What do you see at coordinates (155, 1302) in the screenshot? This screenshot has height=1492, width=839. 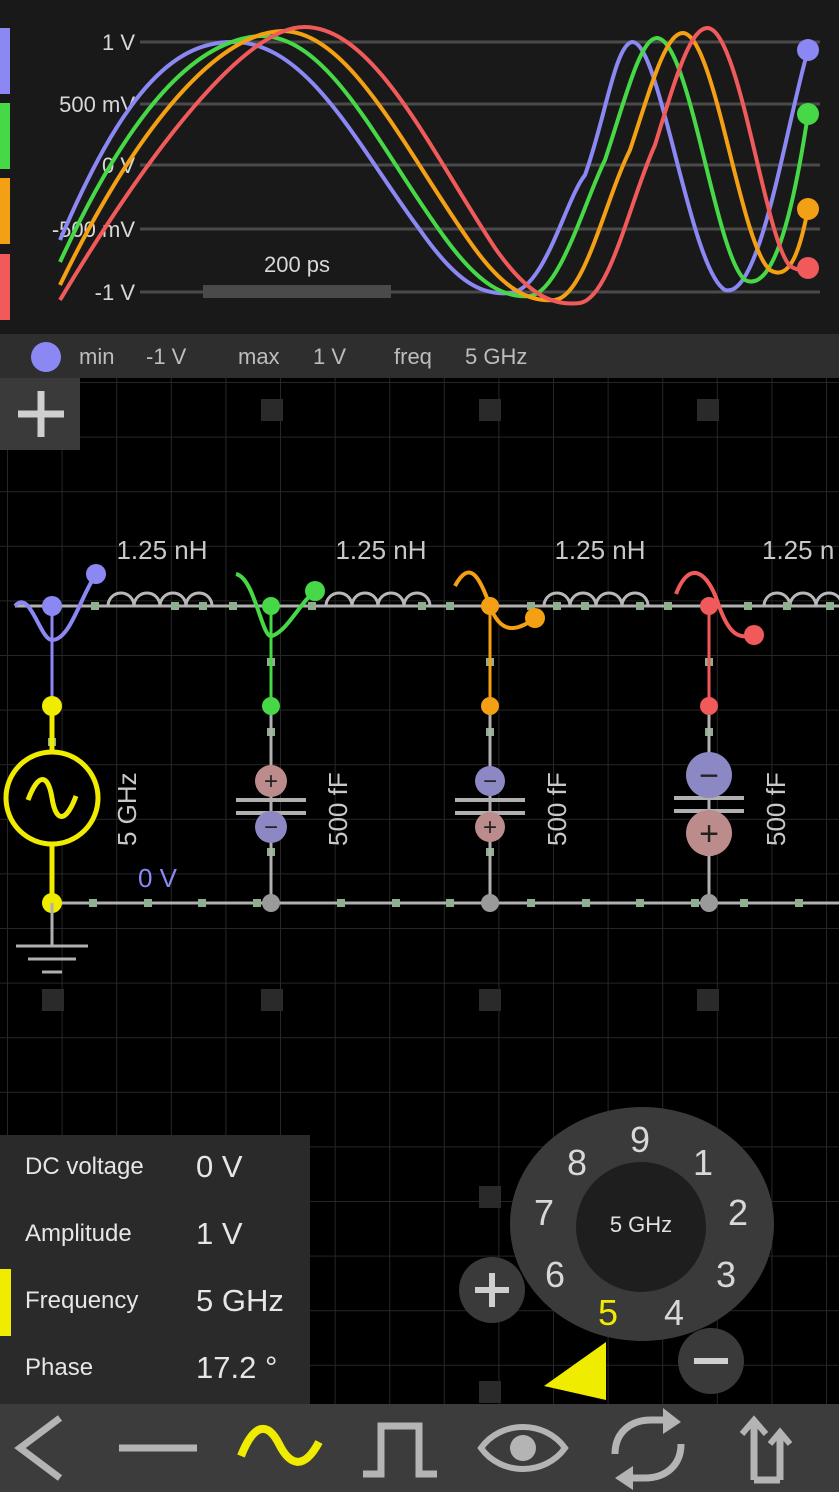 I see `property-frequency: Frequency 5 GHz` at bounding box center [155, 1302].